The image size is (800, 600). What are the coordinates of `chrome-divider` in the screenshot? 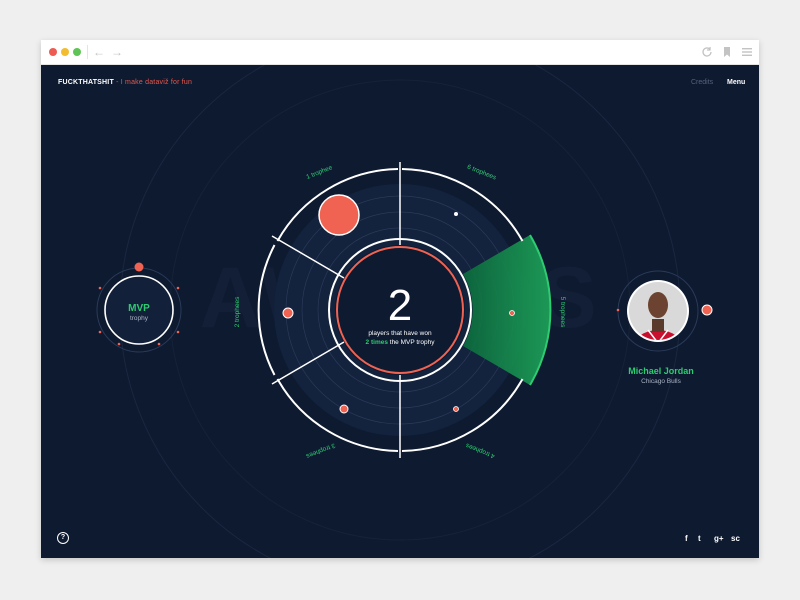 It's located at (87, 52).